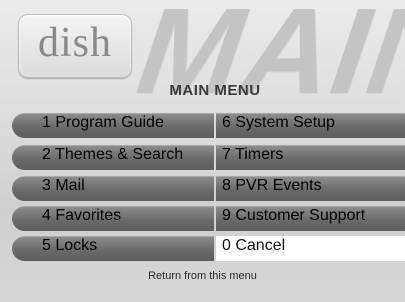 This screenshot has height=302, width=405. Describe the element at coordinates (82, 215) in the screenshot. I see `menu-item-label: 4 Favorites` at that location.